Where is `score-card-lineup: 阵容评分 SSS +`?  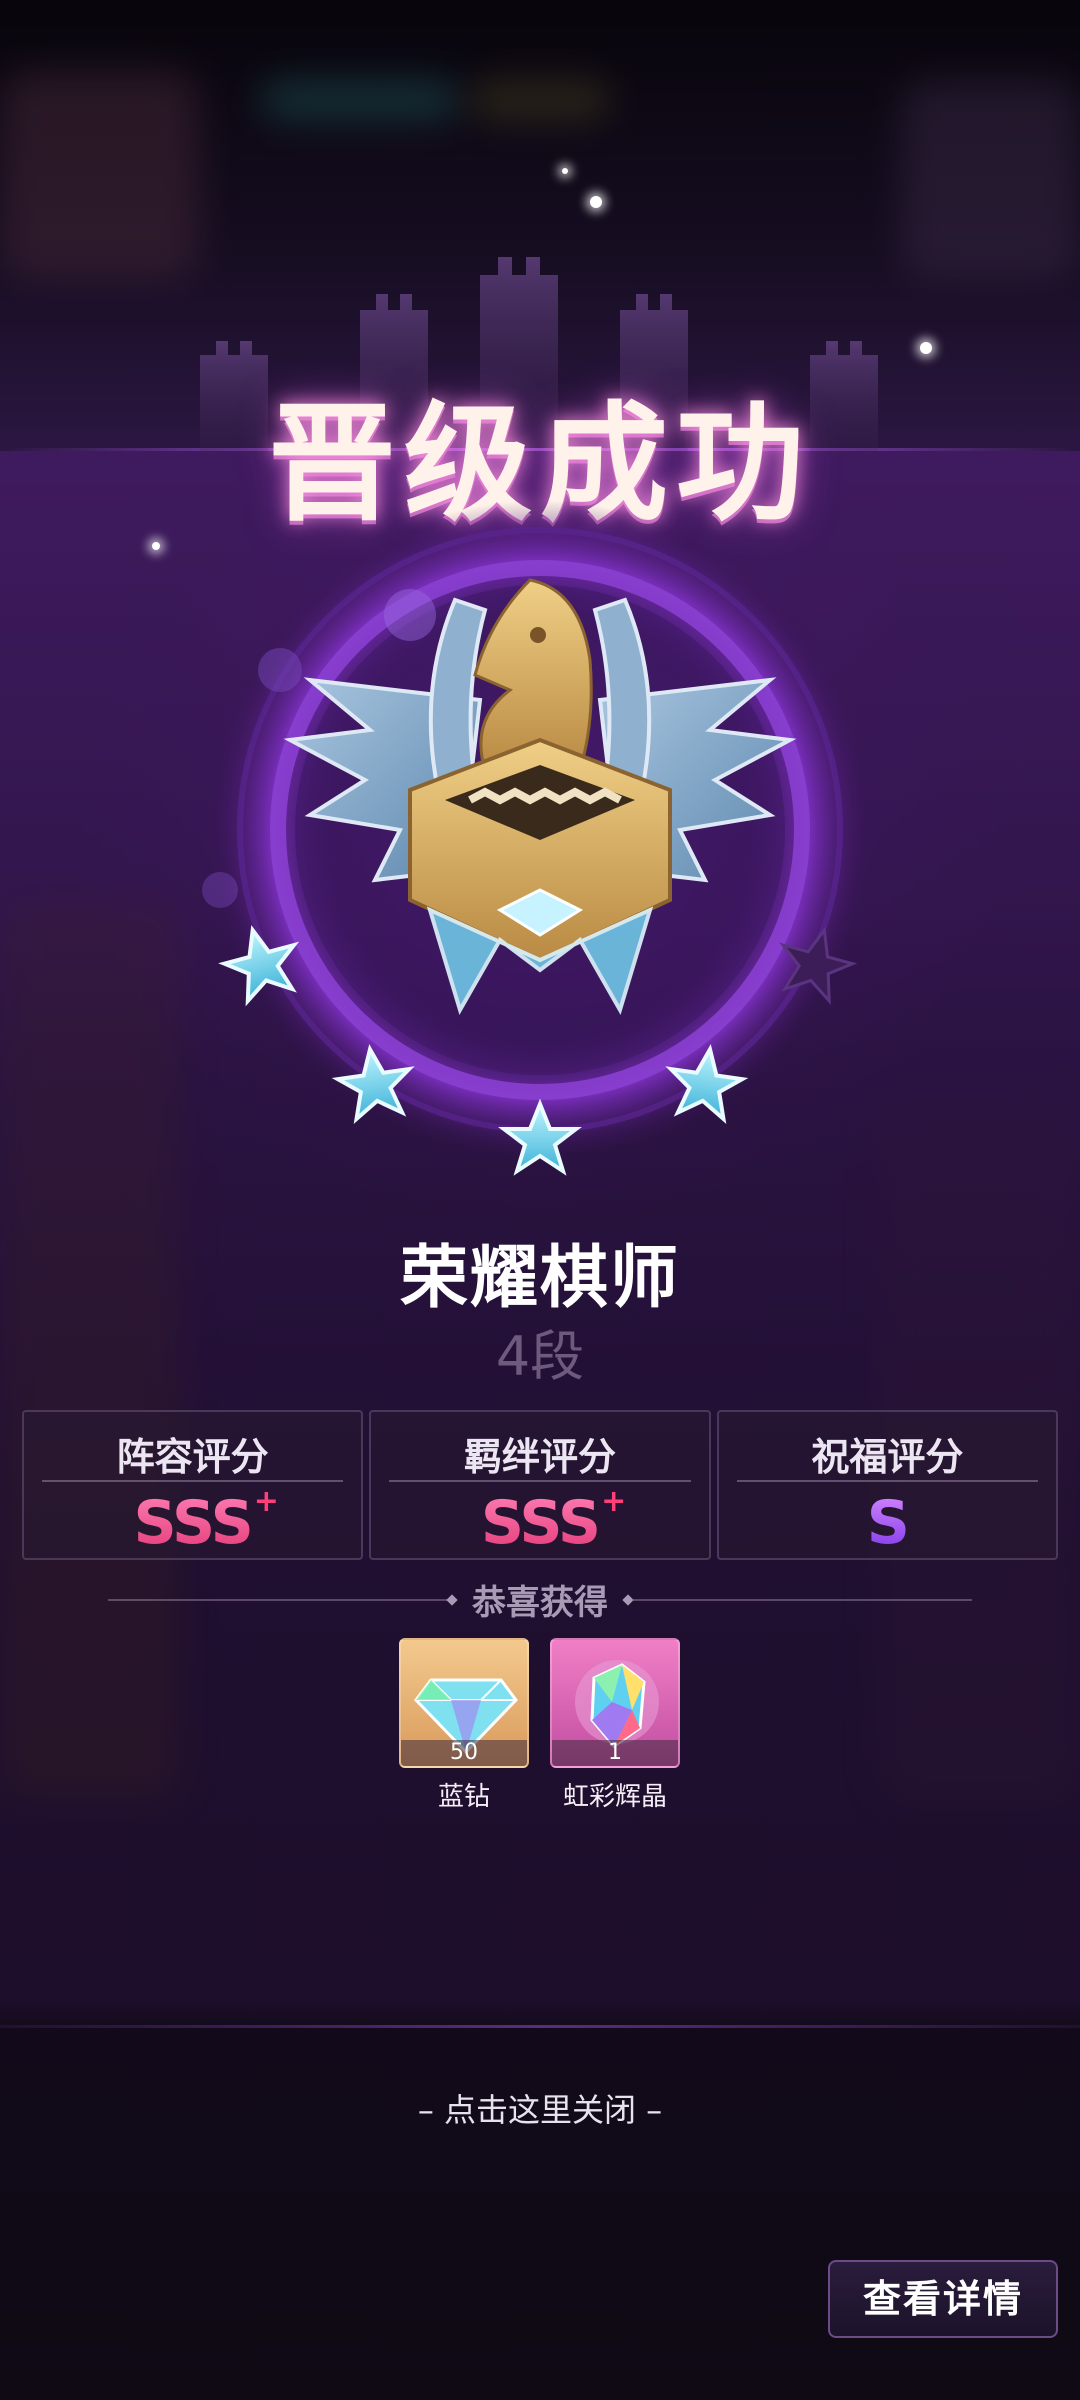
score-card-lineup: 阵容评分 SSS + is located at coordinates (193, 1485).